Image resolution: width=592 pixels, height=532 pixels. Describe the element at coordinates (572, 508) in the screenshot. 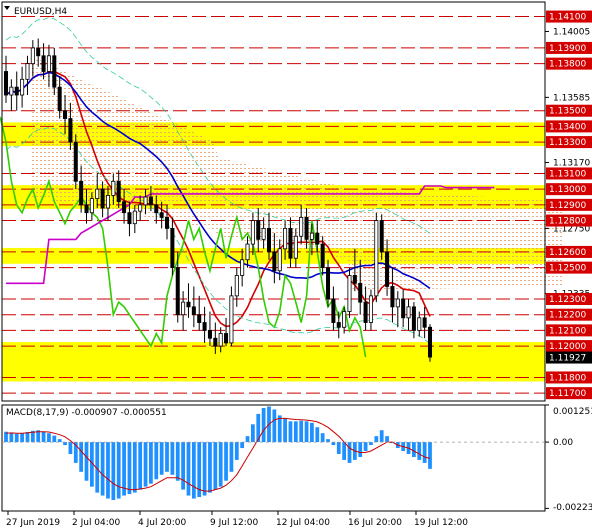

I see `macd-axis-label: -0.002232` at that location.